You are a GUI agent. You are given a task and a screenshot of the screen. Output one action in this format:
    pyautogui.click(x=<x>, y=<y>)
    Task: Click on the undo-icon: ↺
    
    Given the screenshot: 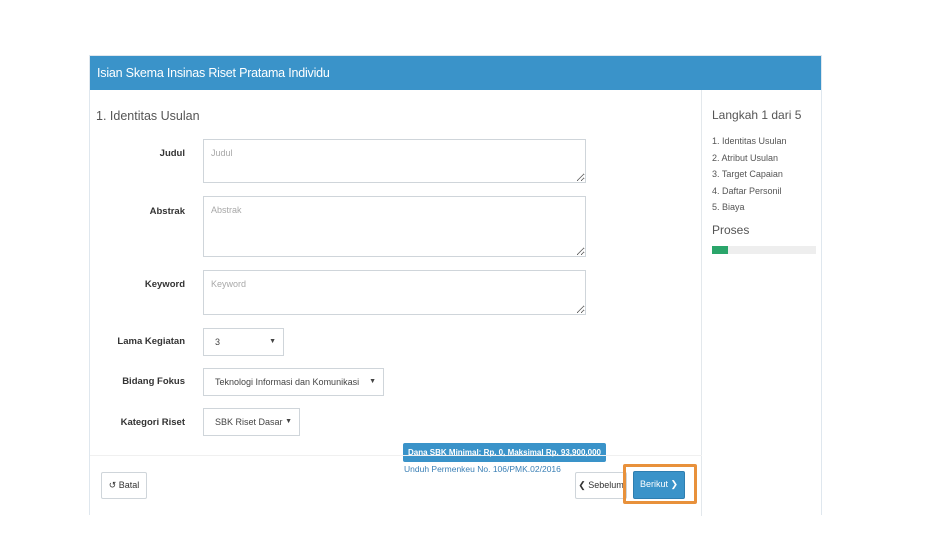 What is the action you would take?
    pyautogui.click(x=112, y=485)
    